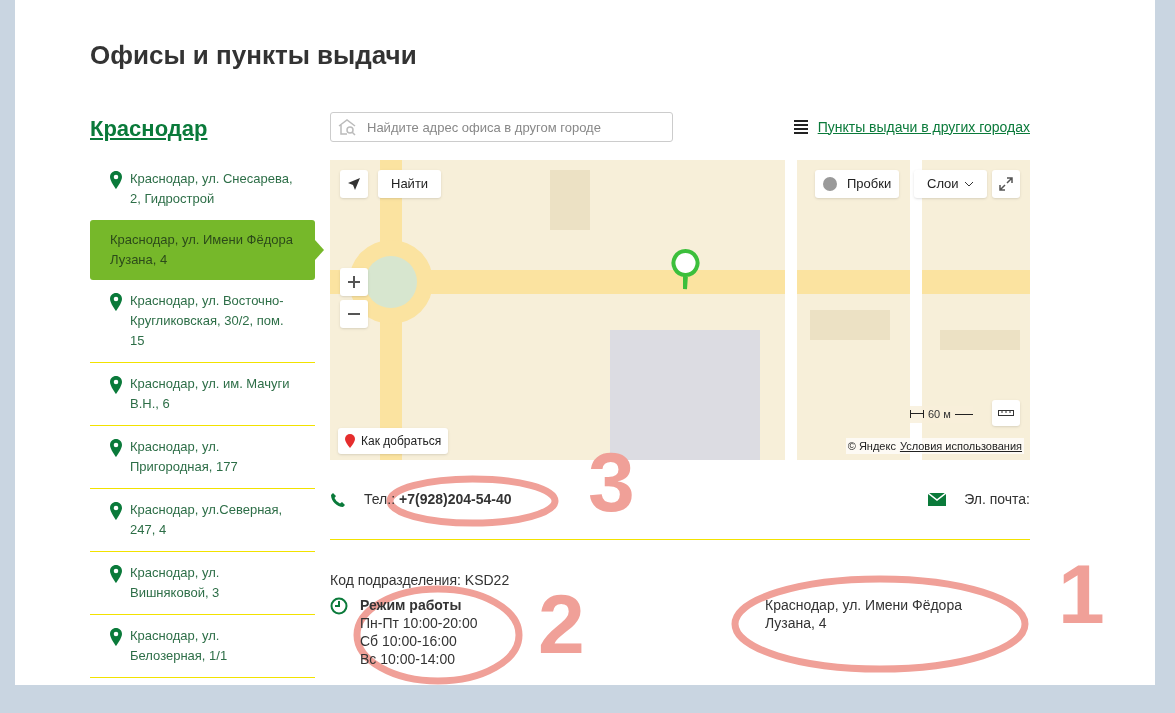 The image size is (1175, 713). I want to click on city-link: Краснодар, so click(149, 129).